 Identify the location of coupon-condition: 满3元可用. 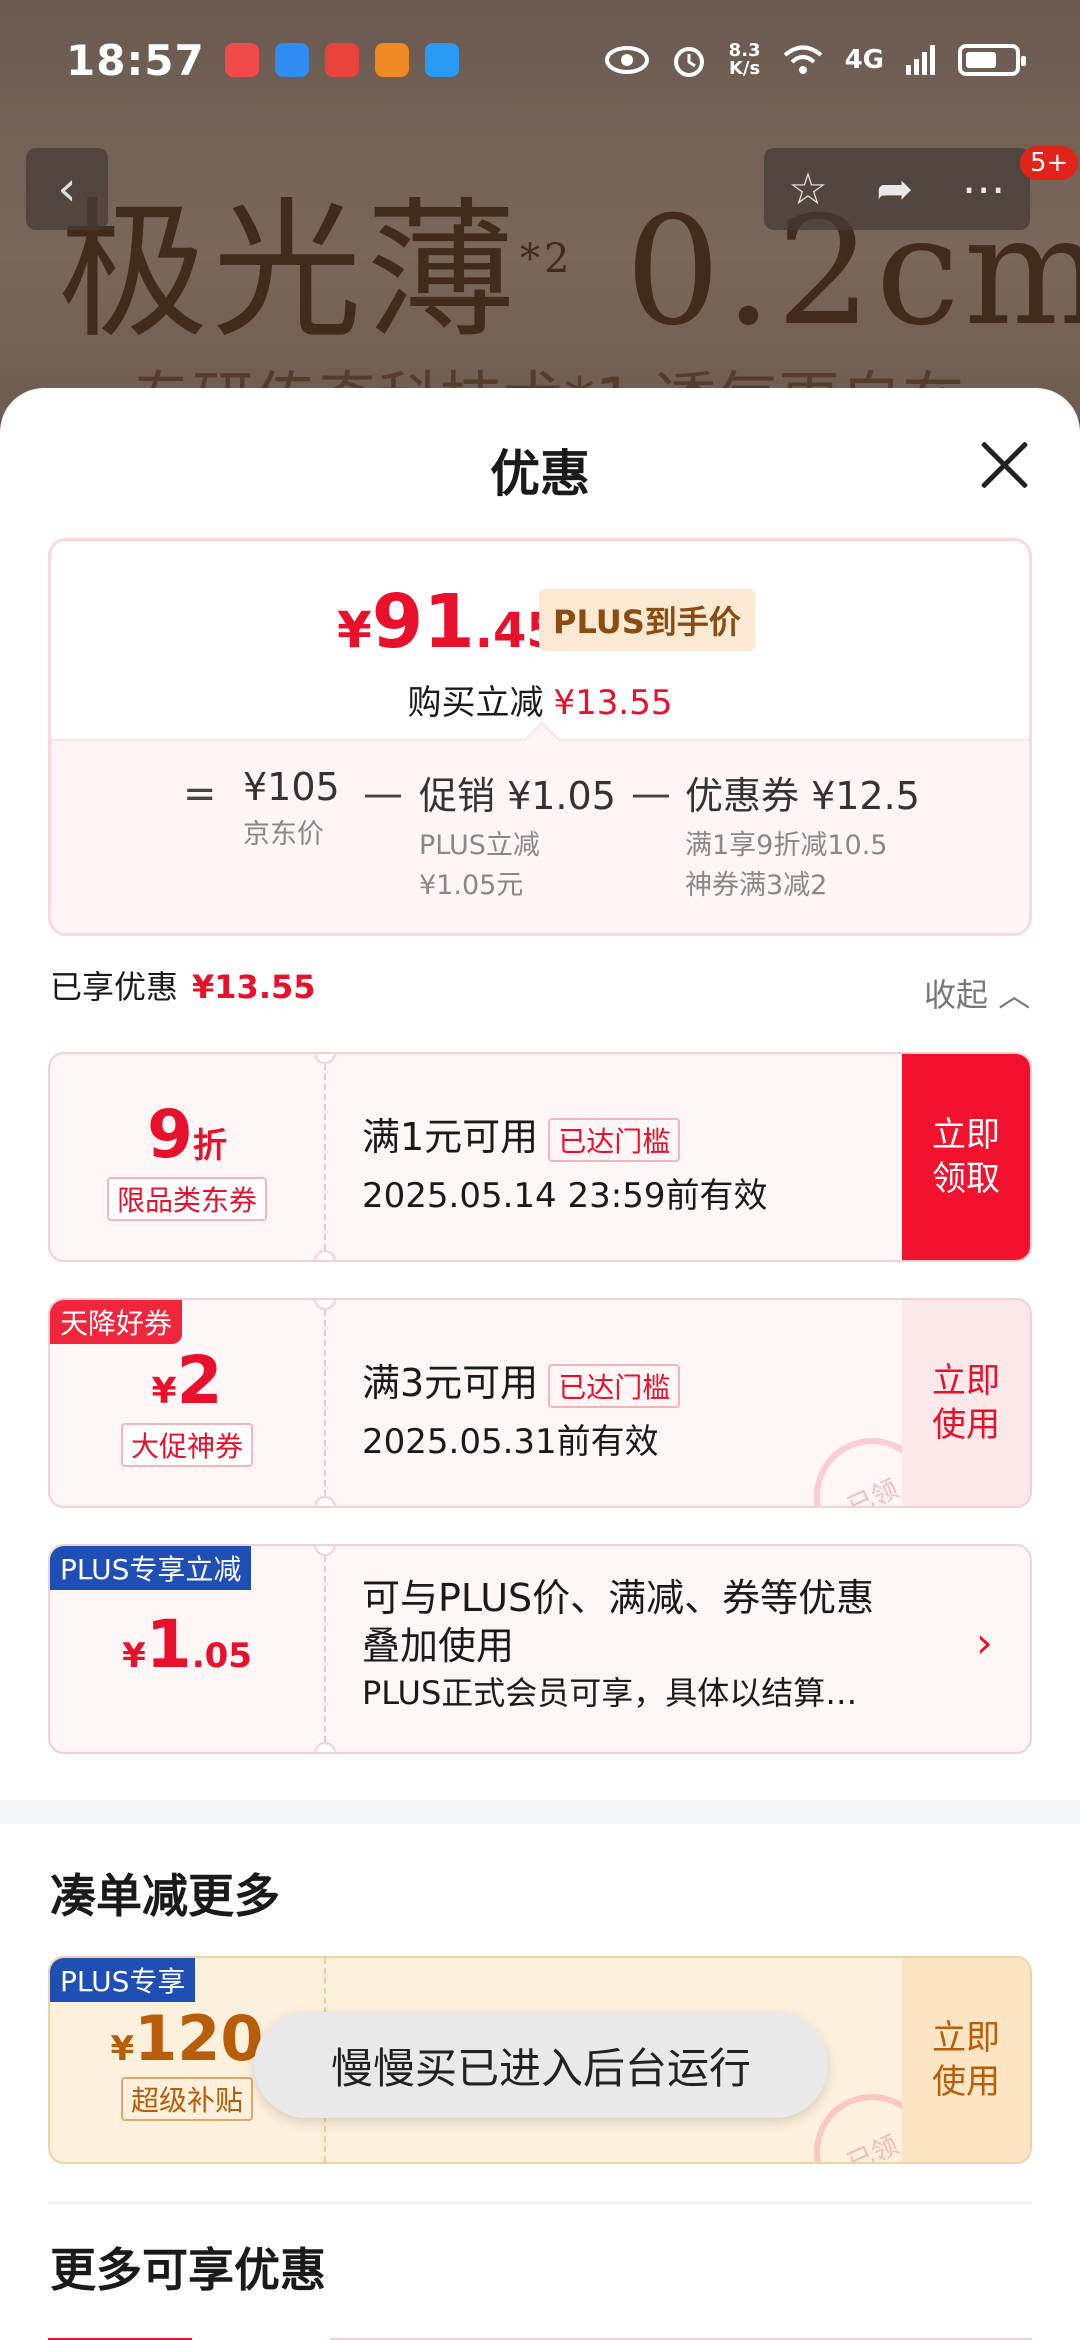
(450, 1383).